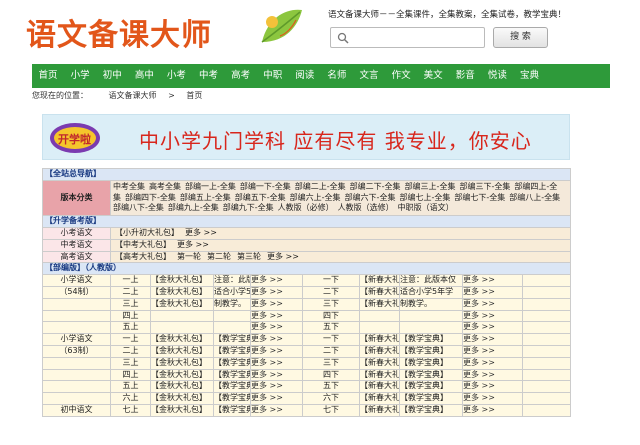 The width and height of the screenshot is (640, 445). Describe the element at coordinates (176, 76) in the screenshot. I see `nav-item-4: 小考` at that location.